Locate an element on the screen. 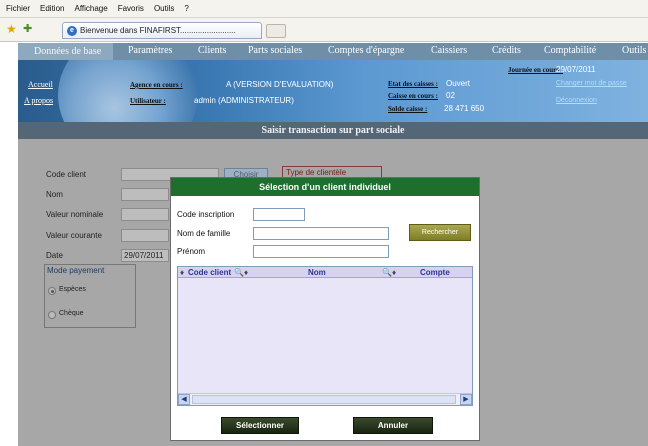 The image size is (648, 446). cancel-button: Annuler is located at coordinates (393, 425).